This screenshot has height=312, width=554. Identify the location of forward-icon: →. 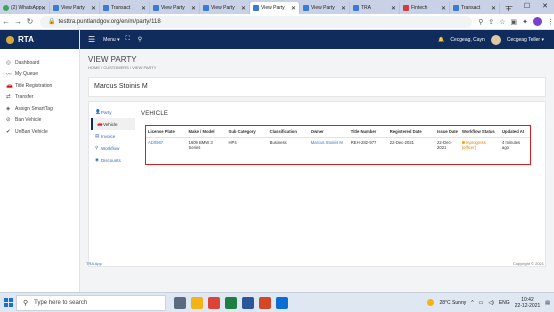
(18, 21).